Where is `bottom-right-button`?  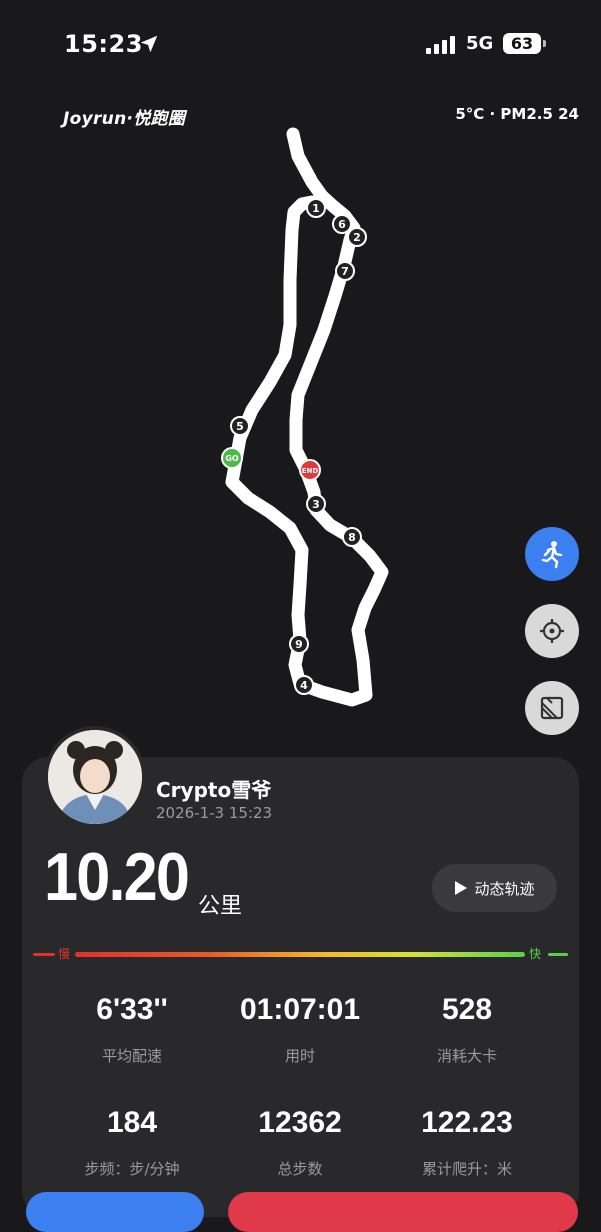 bottom-right-button is located at coordinates (403, 1212).